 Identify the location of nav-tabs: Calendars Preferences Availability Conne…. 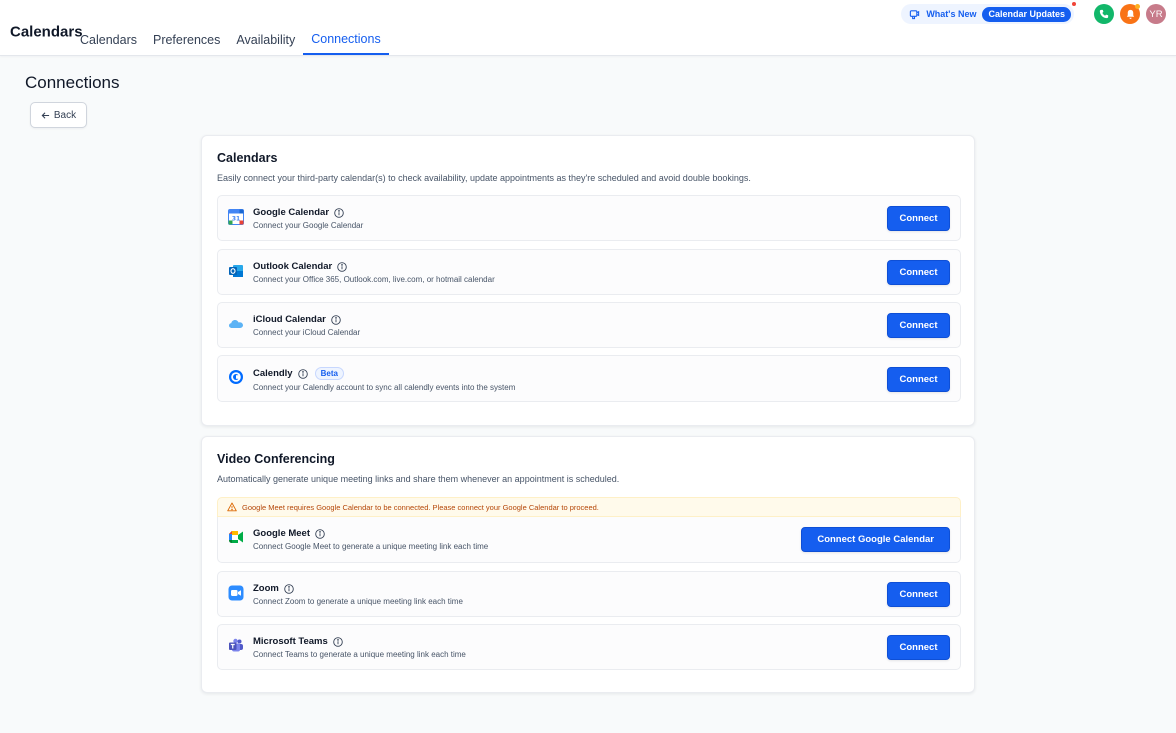
(230, 39).